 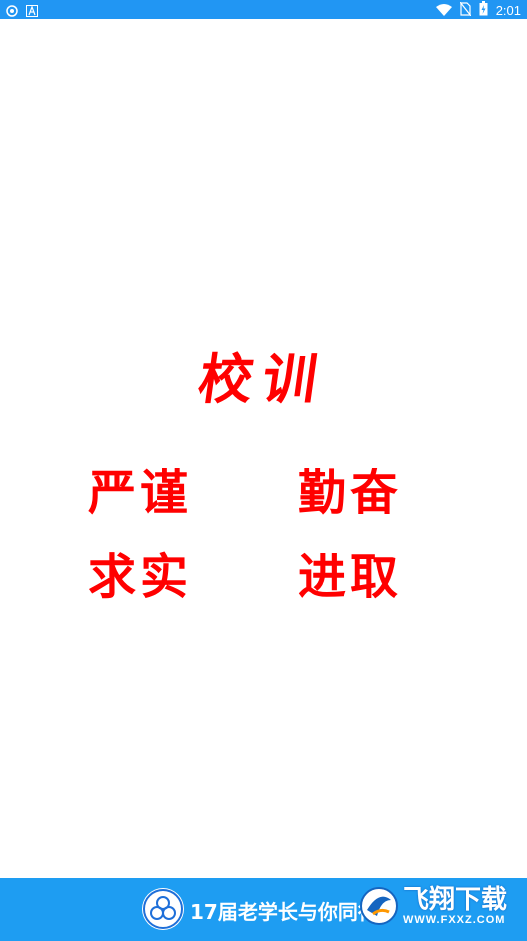 I want to click on watermark-title: 飞翔下载, so click(x=455, y=900).